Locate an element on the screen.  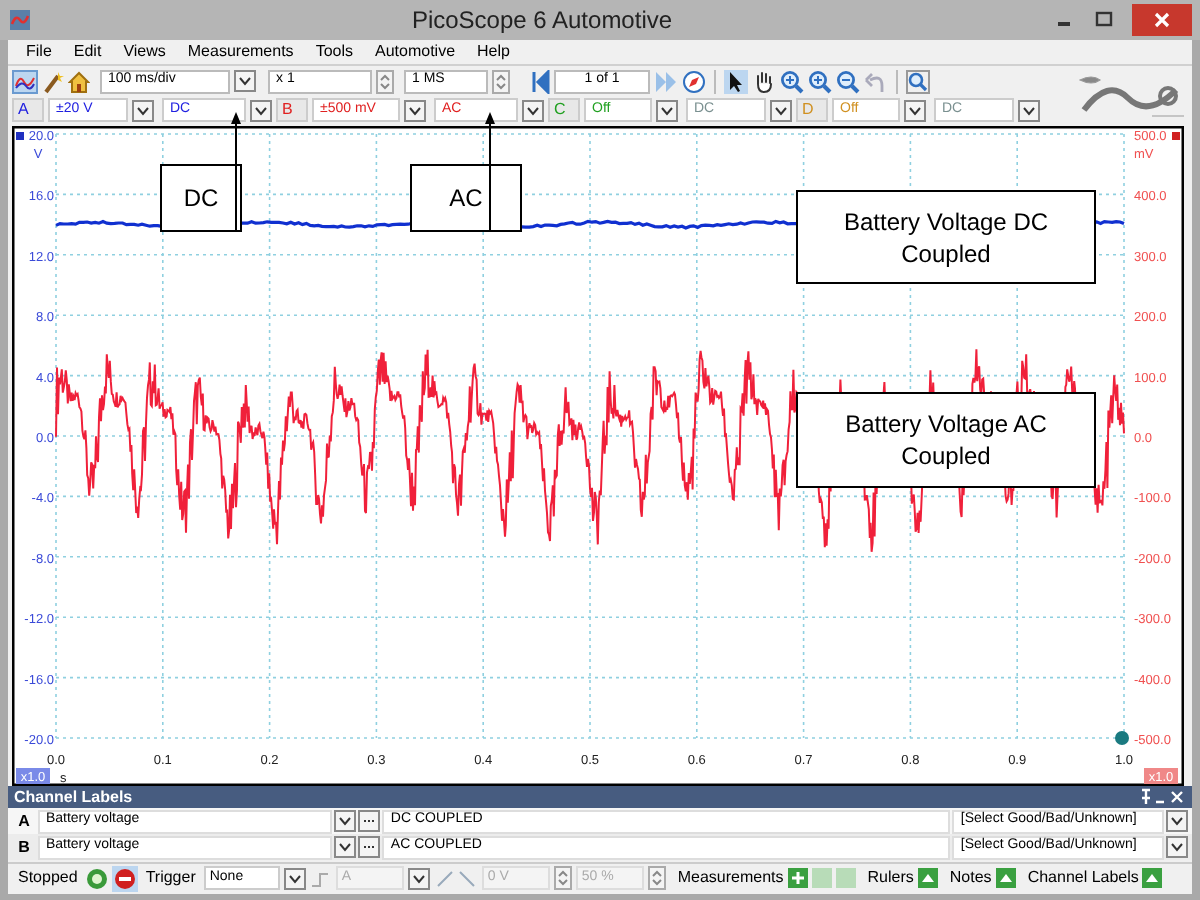
panel-title: Channel Labels is located at coordinates (74, 797).